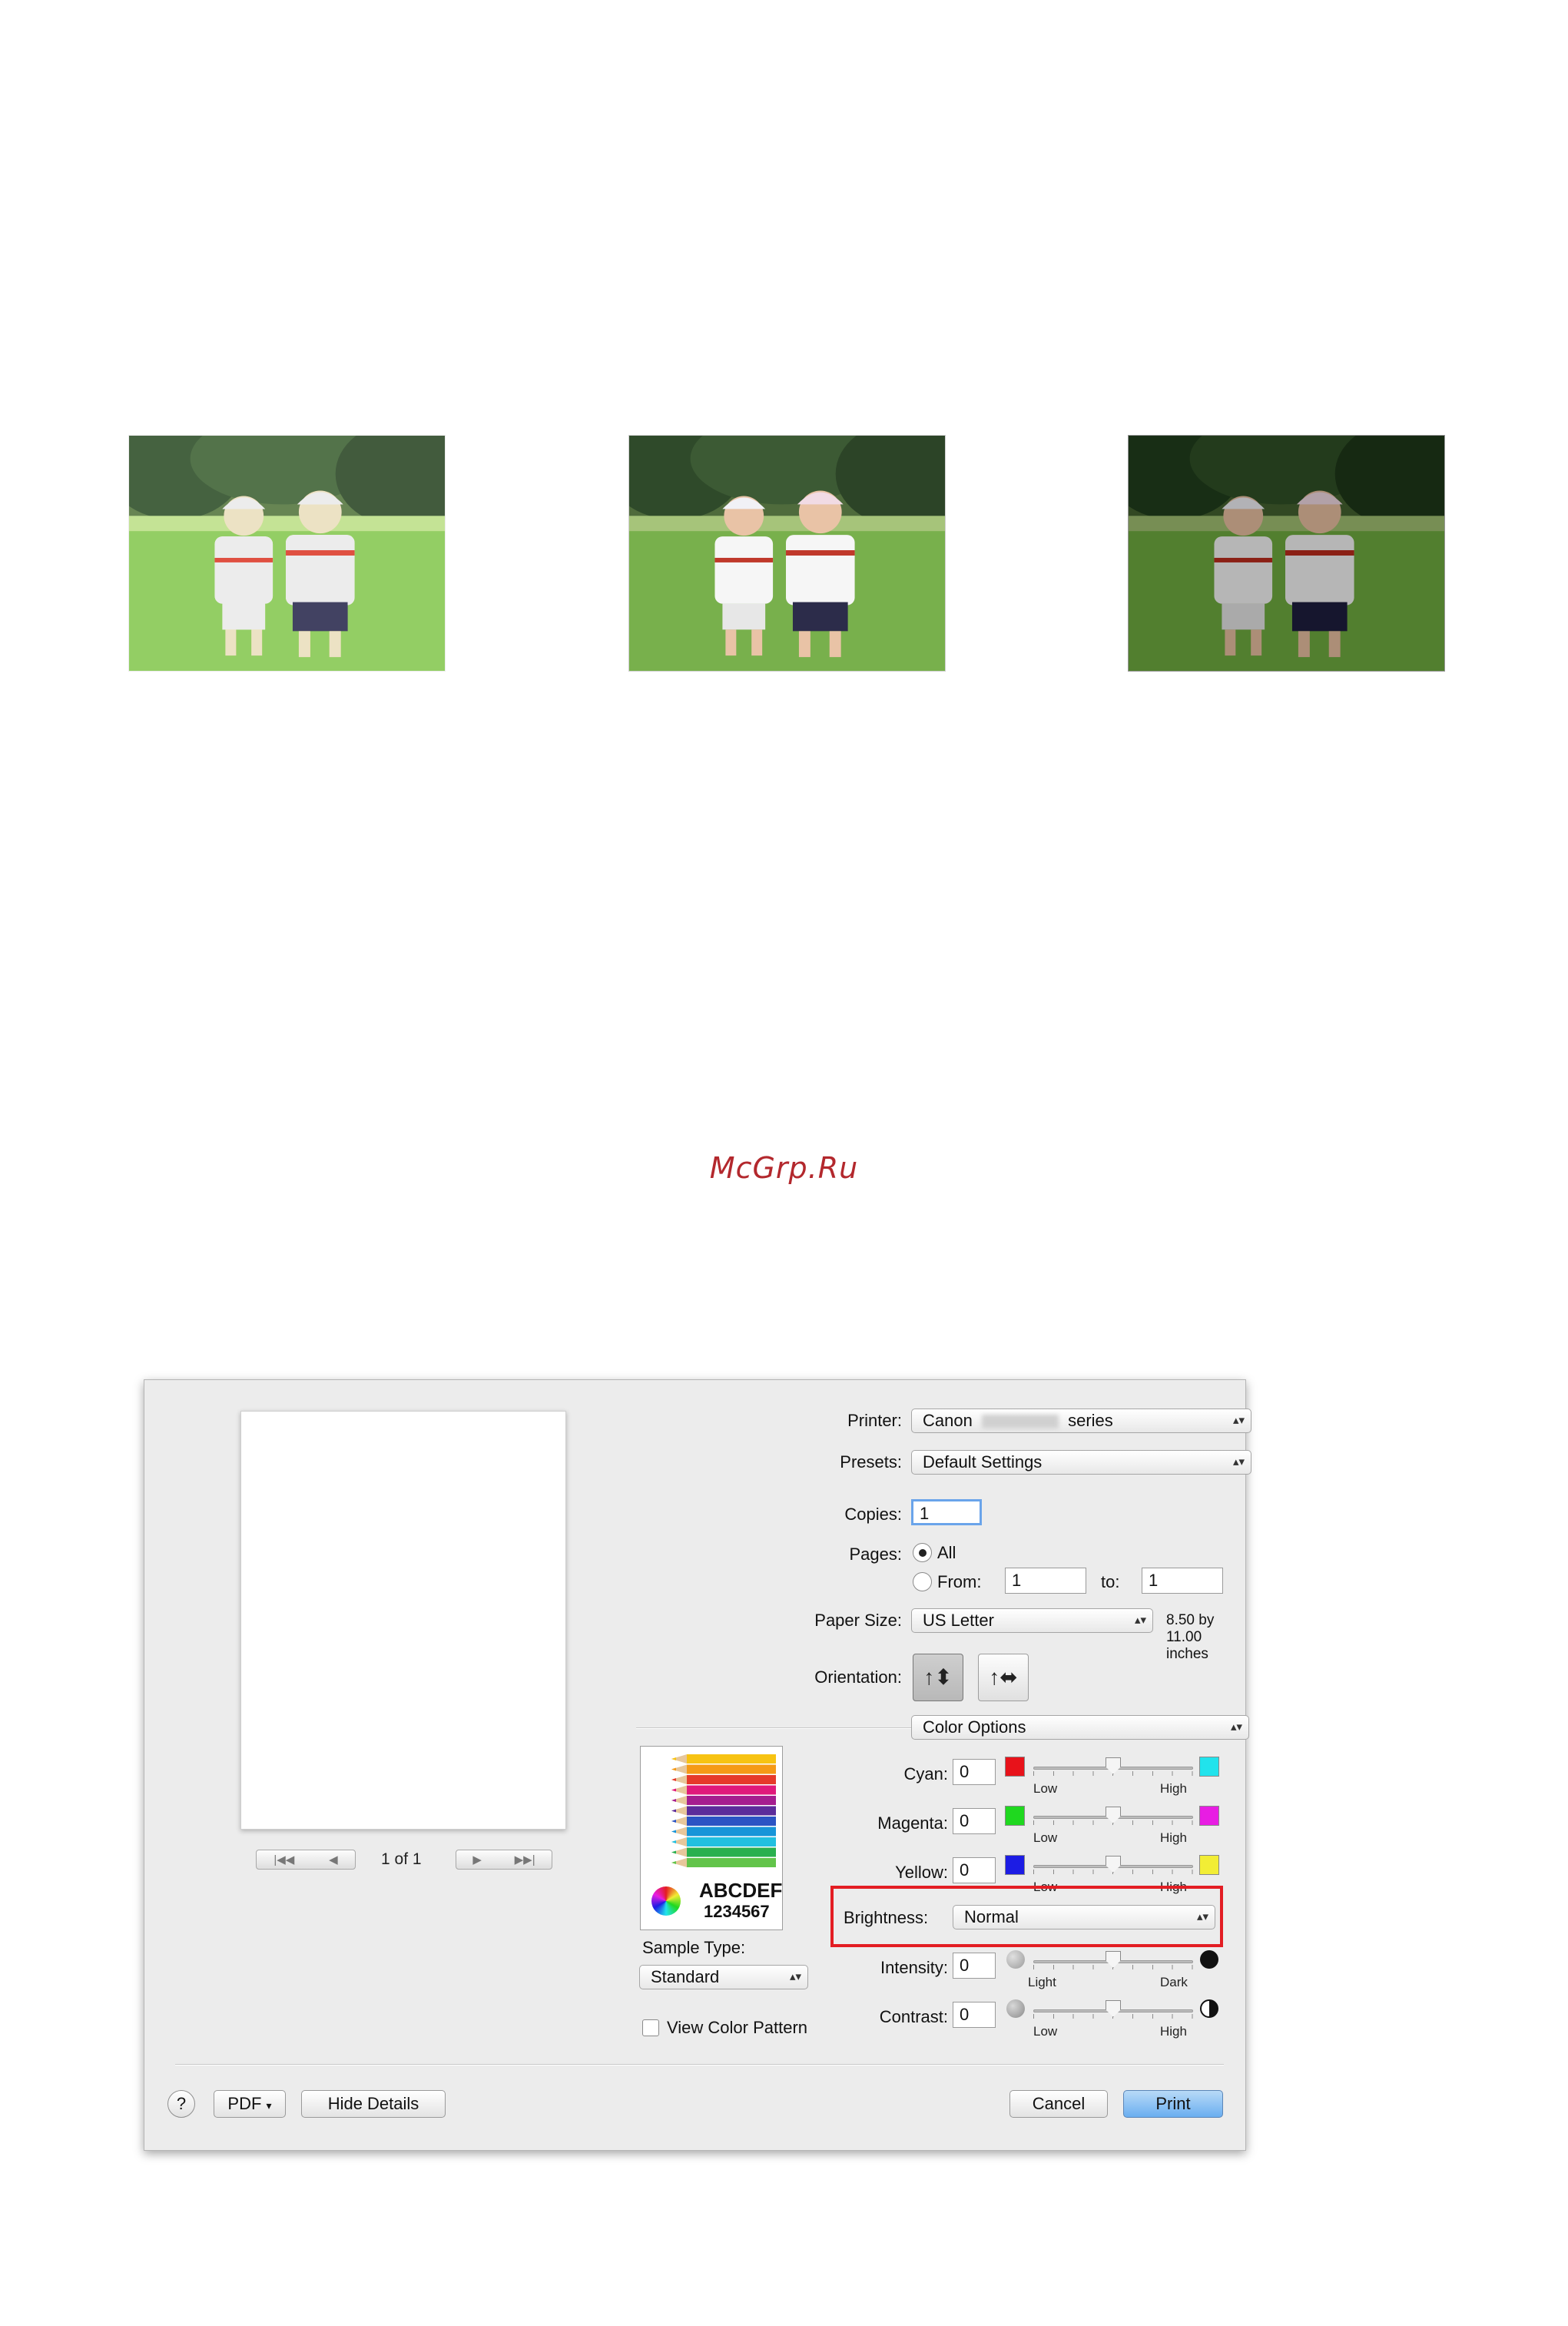  I want to click on cyan-high-swatch, so click(1209, 1767).